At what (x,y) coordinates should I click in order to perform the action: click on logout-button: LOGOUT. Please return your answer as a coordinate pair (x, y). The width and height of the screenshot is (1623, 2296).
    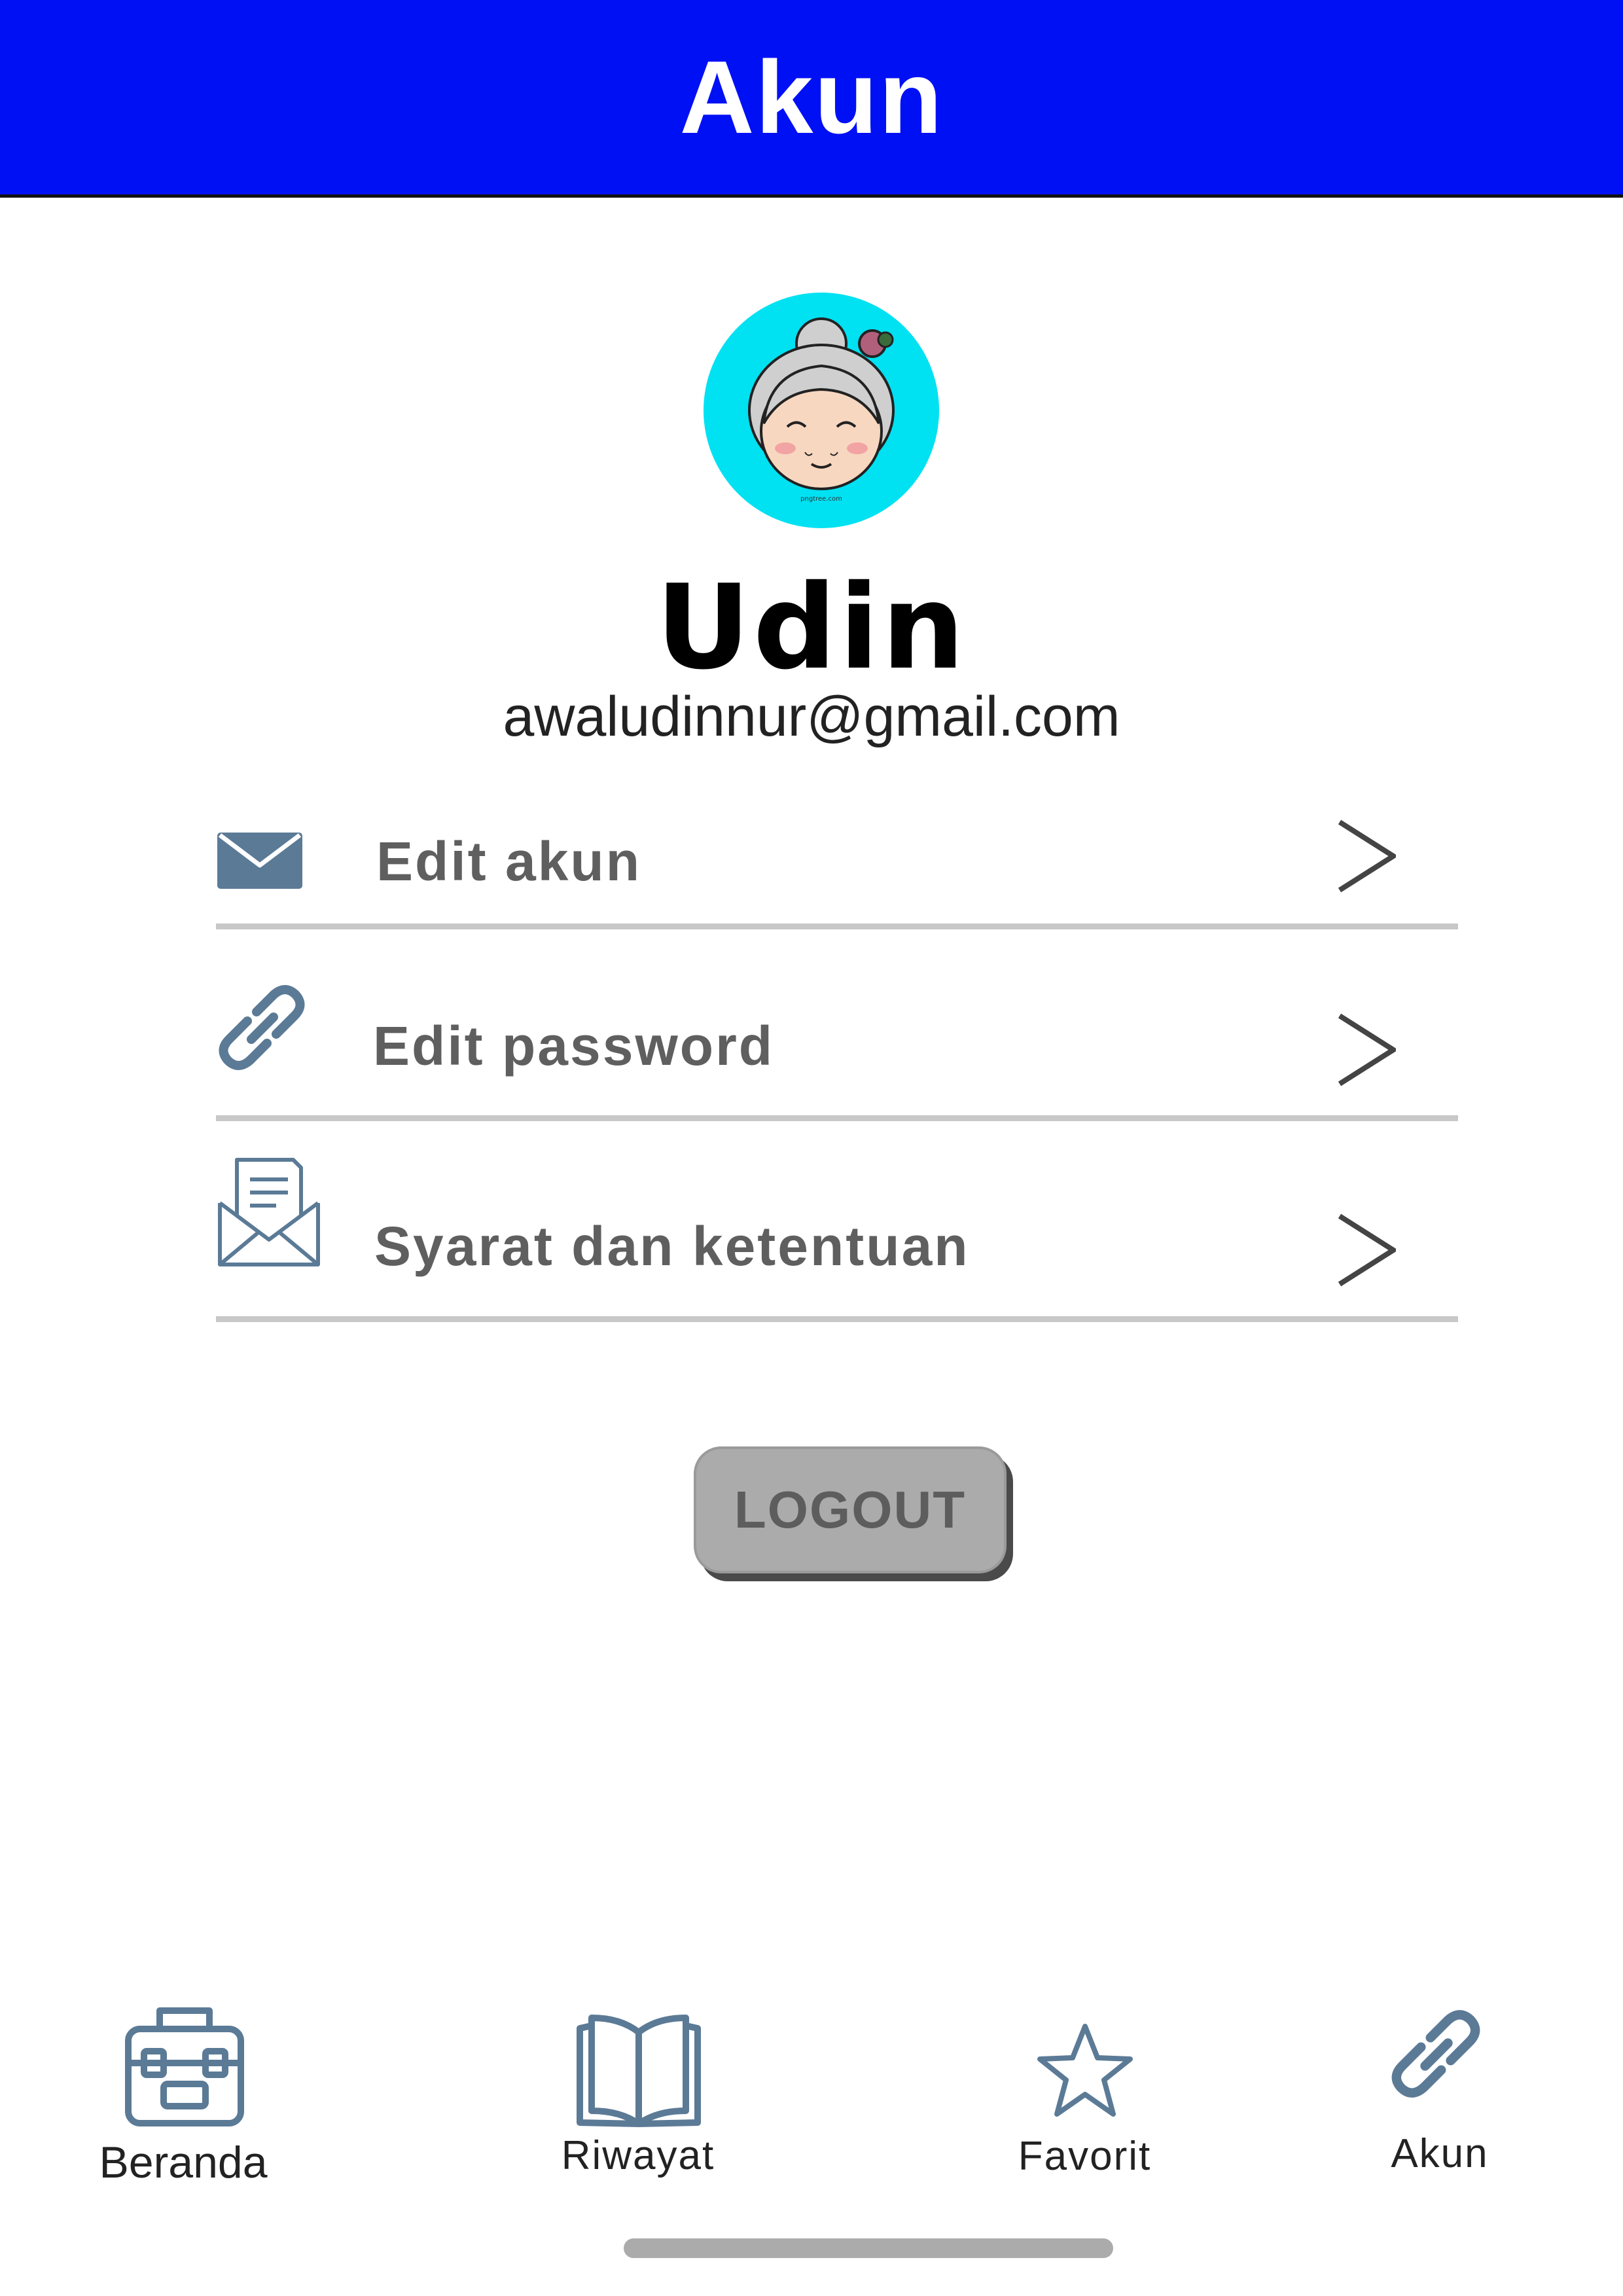
    Looking at the image, I should click on (850, 1509).